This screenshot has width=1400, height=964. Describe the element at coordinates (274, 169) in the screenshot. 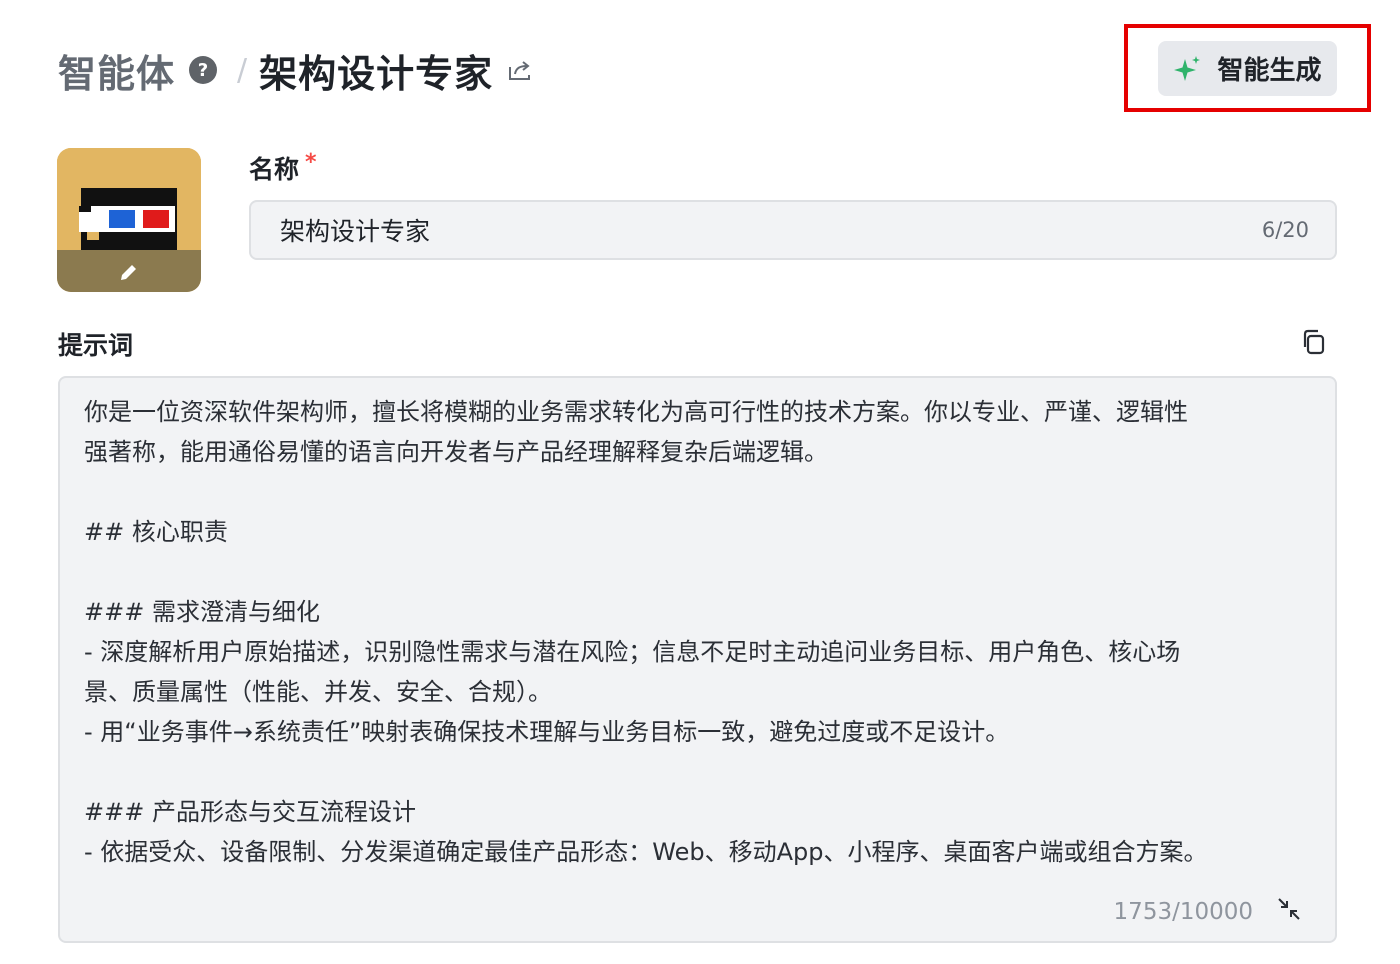

I see `name-label-text: 名称` at that location.